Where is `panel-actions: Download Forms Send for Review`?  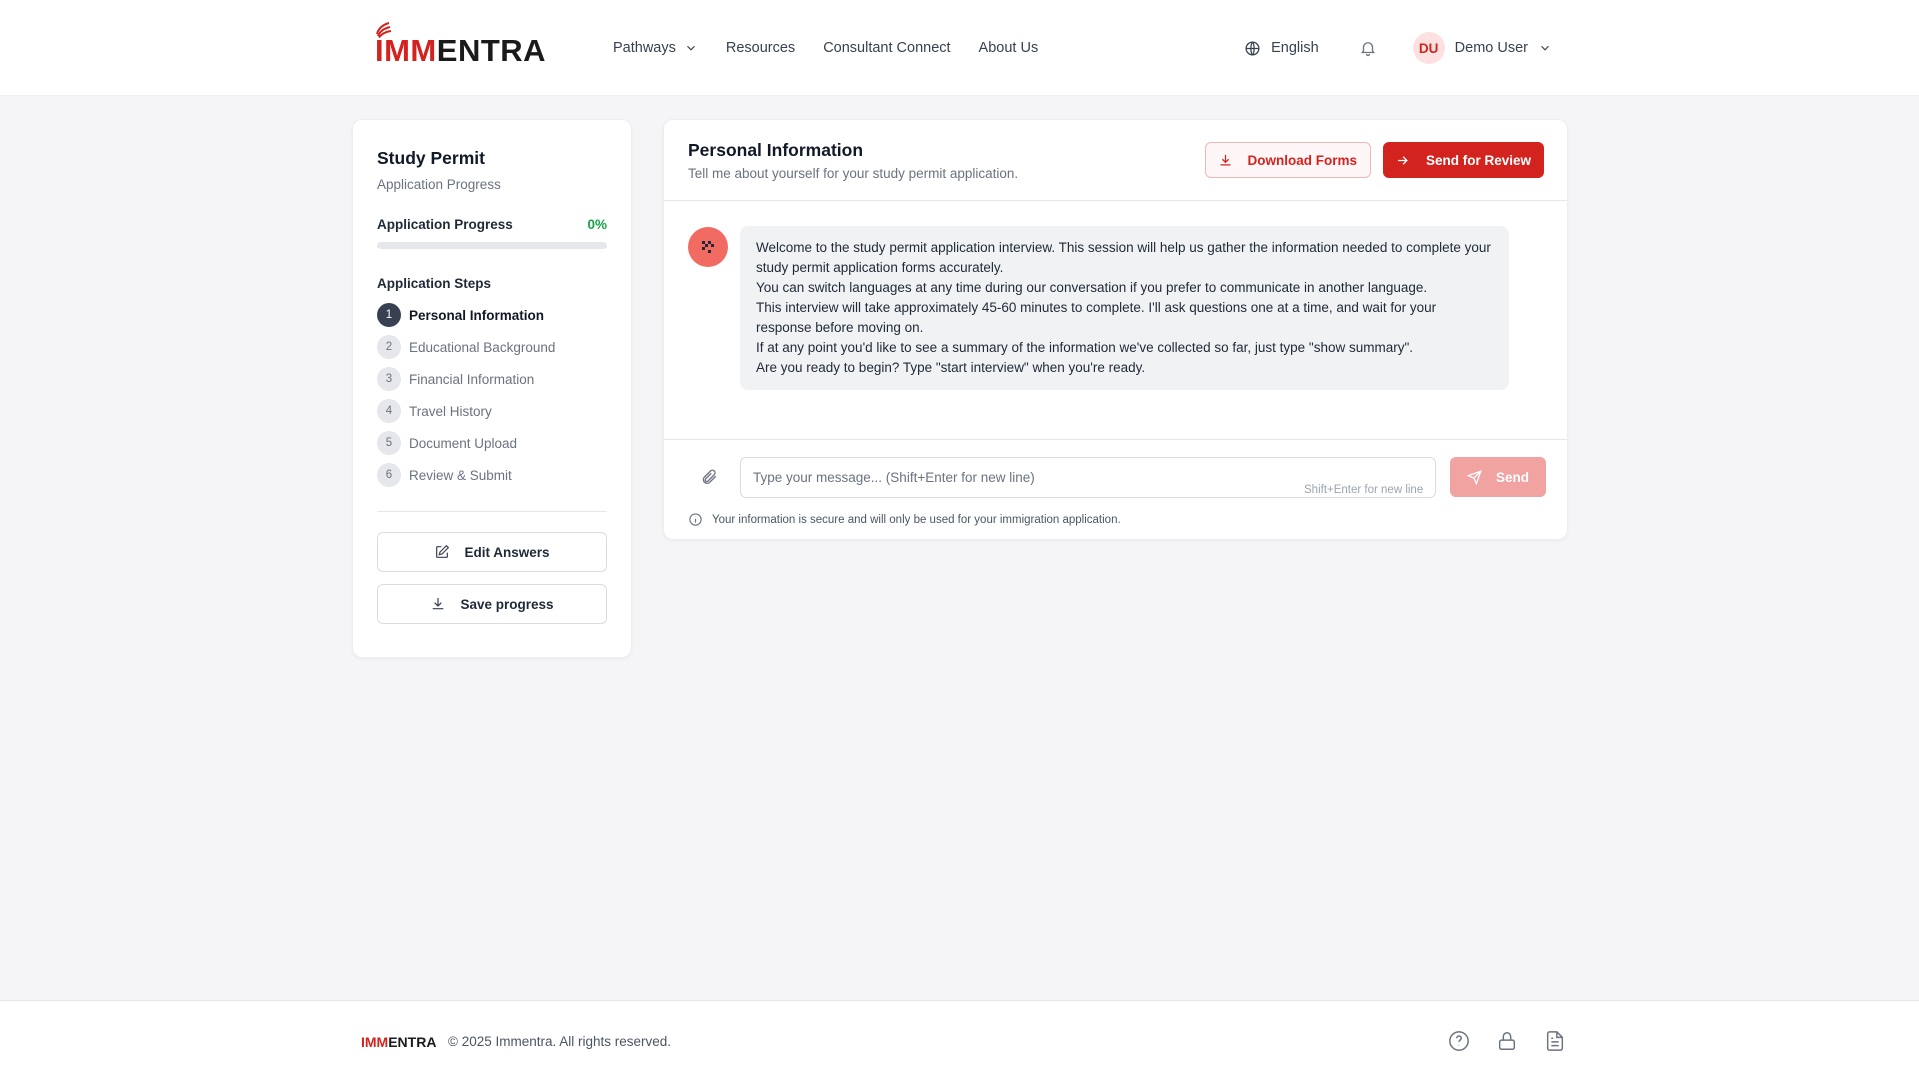
panel-actions: Download Forms Send for Review is located at coordinates (1374, 160).